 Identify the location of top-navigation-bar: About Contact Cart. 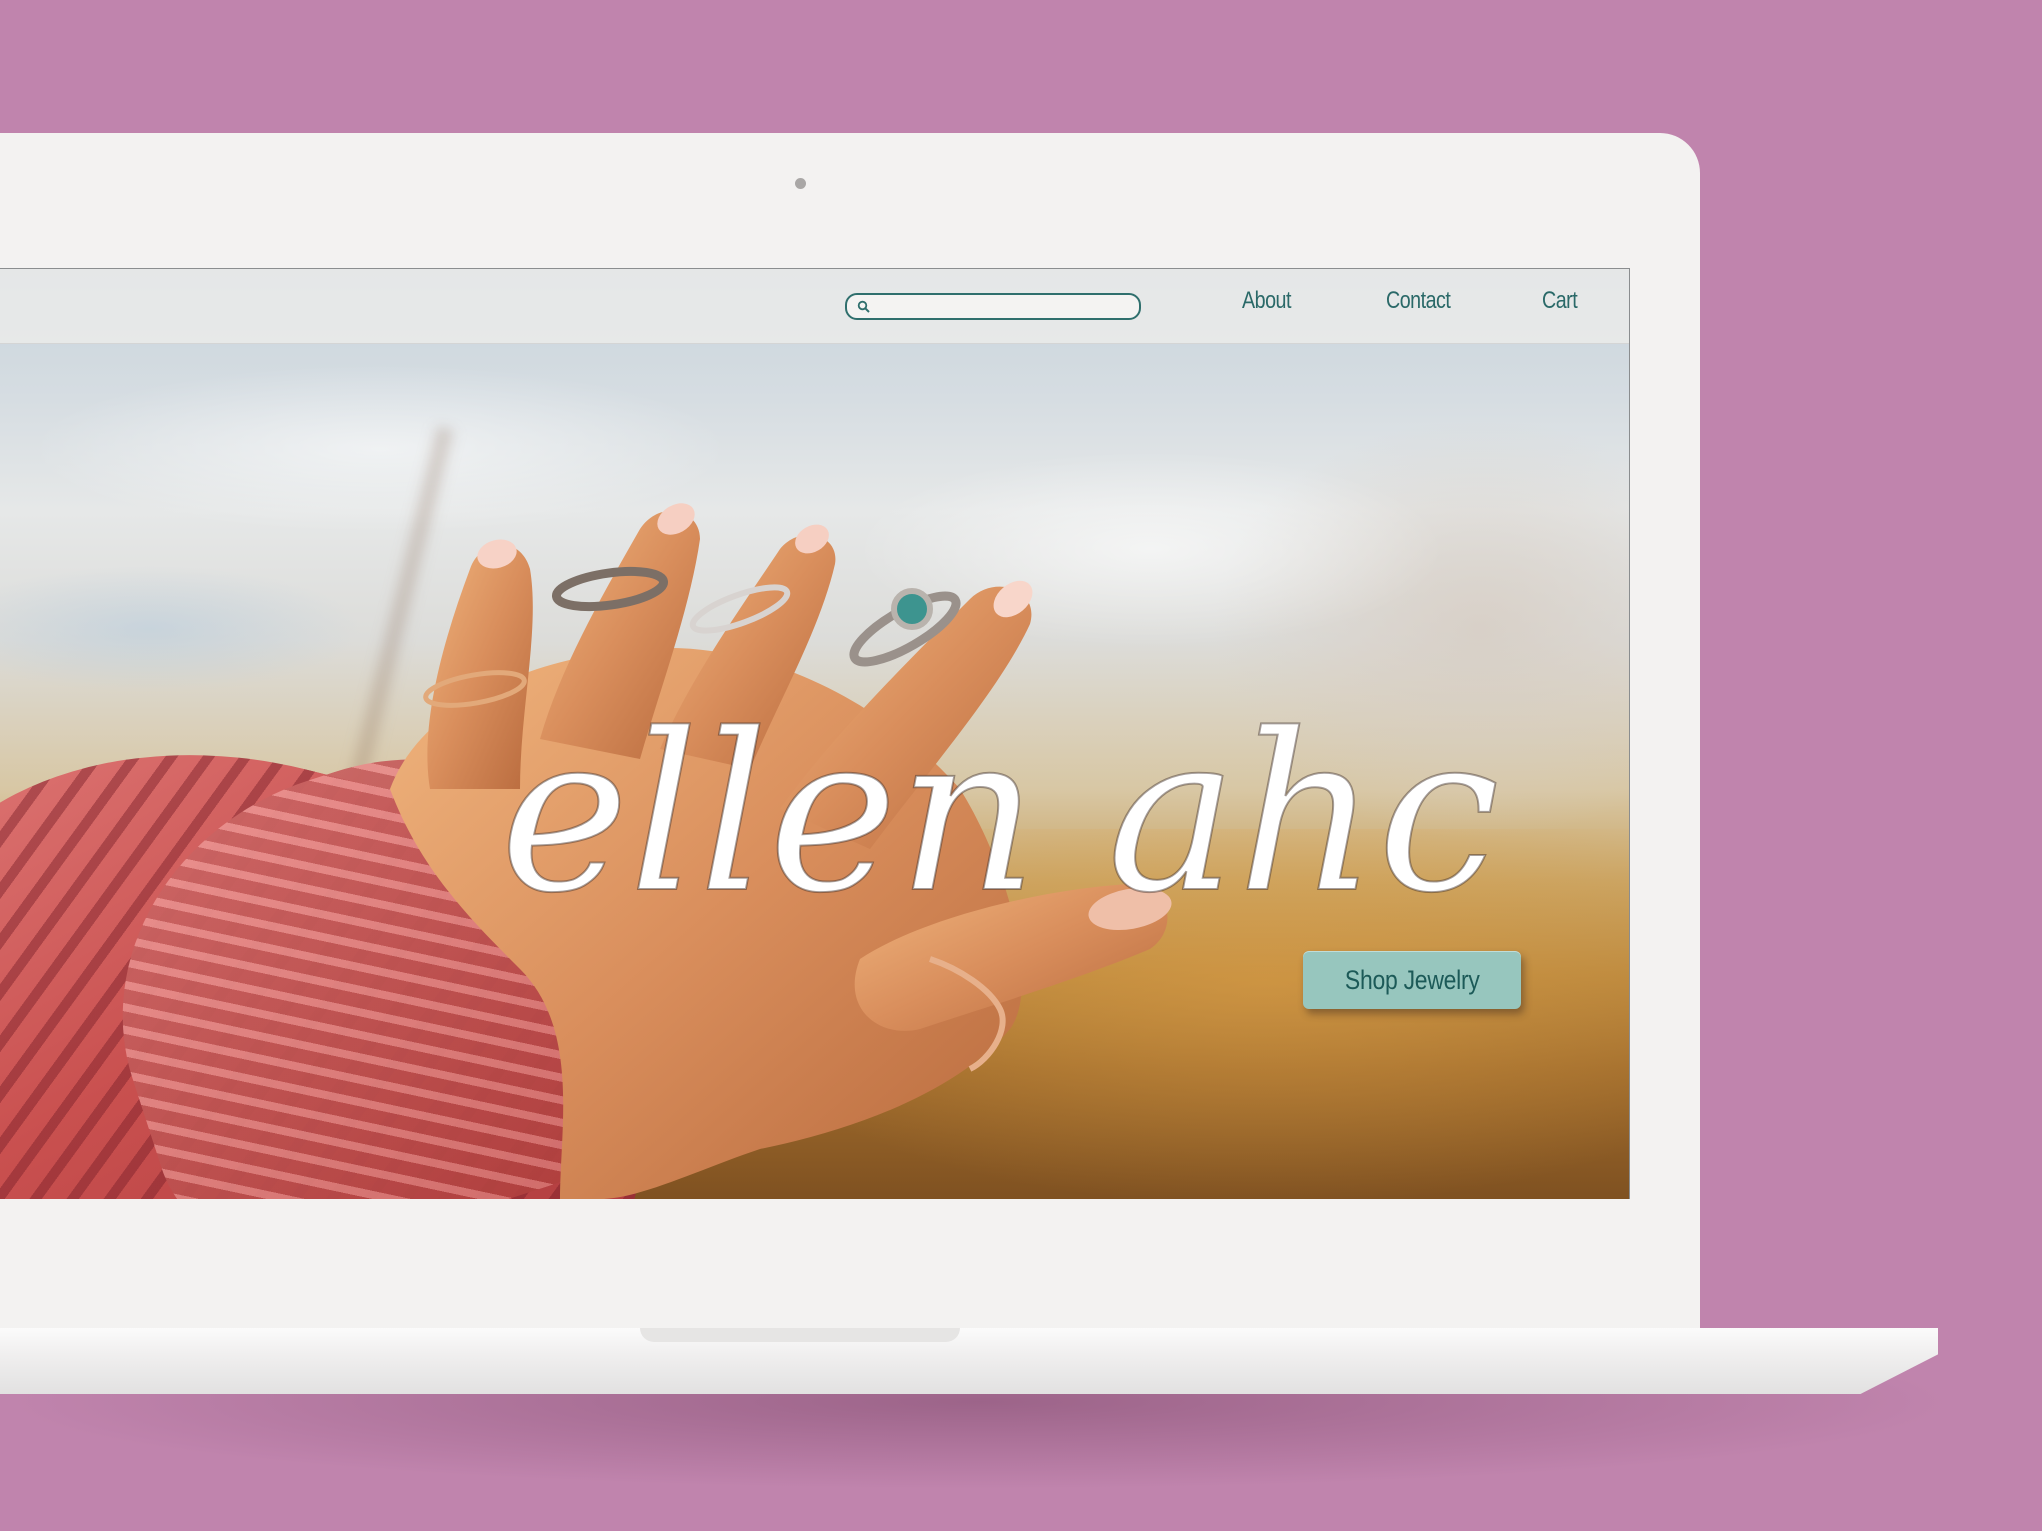
(814, 306).